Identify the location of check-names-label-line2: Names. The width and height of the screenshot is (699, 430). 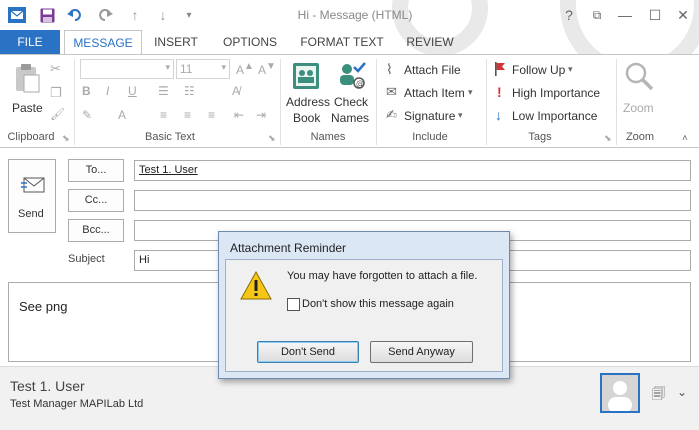
(350, 118).